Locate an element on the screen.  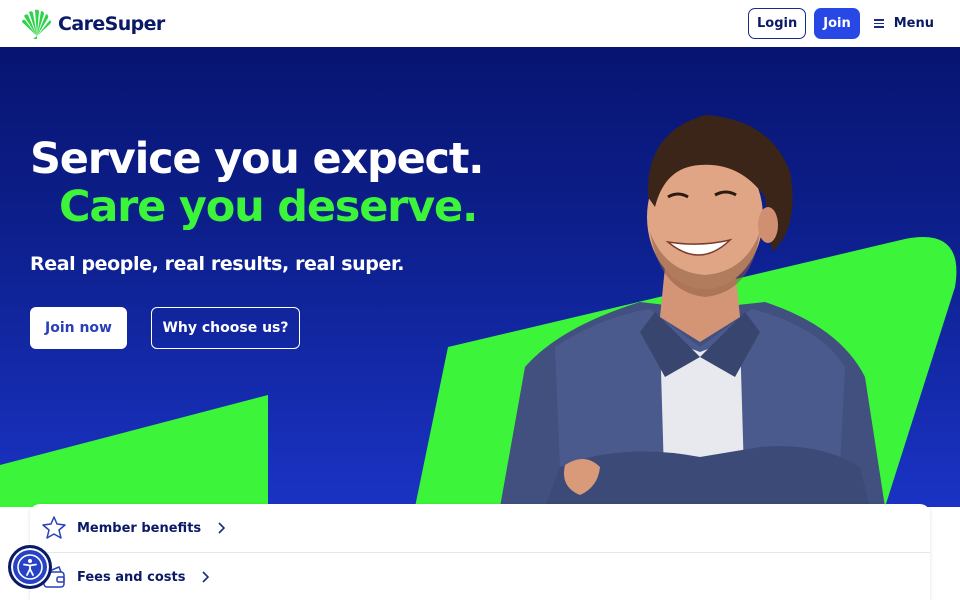
accessibility-button is located at coordinates (30, 567).